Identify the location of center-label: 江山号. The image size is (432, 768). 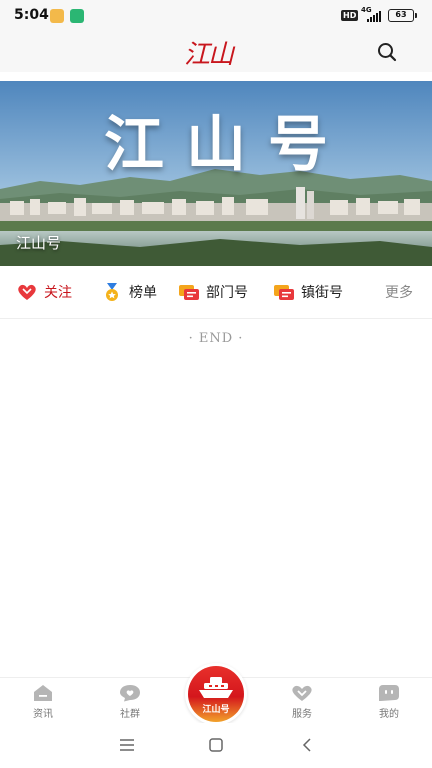
(216, 710).